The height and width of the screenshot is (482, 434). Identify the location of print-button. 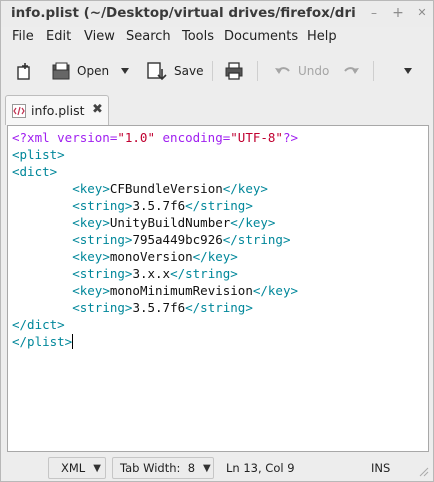
(234, 71).